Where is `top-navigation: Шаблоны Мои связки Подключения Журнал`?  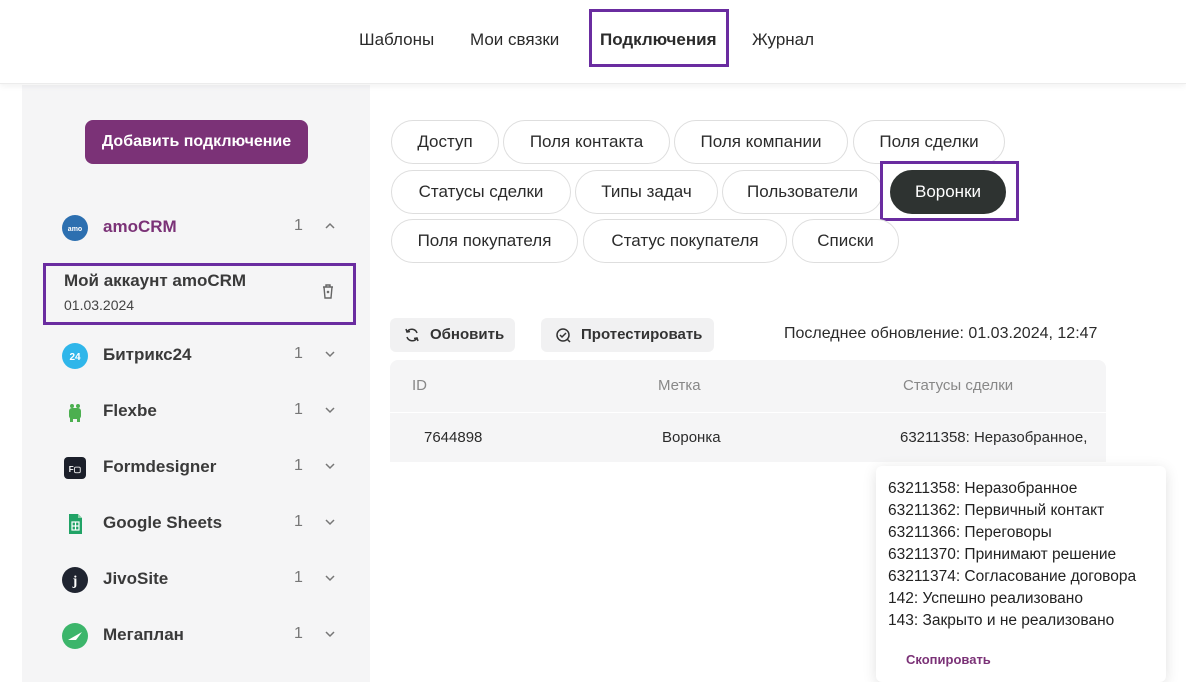
top-navigation: Шаблоны Мои связки Подключения Журнал is located at coordinates (593, 42).